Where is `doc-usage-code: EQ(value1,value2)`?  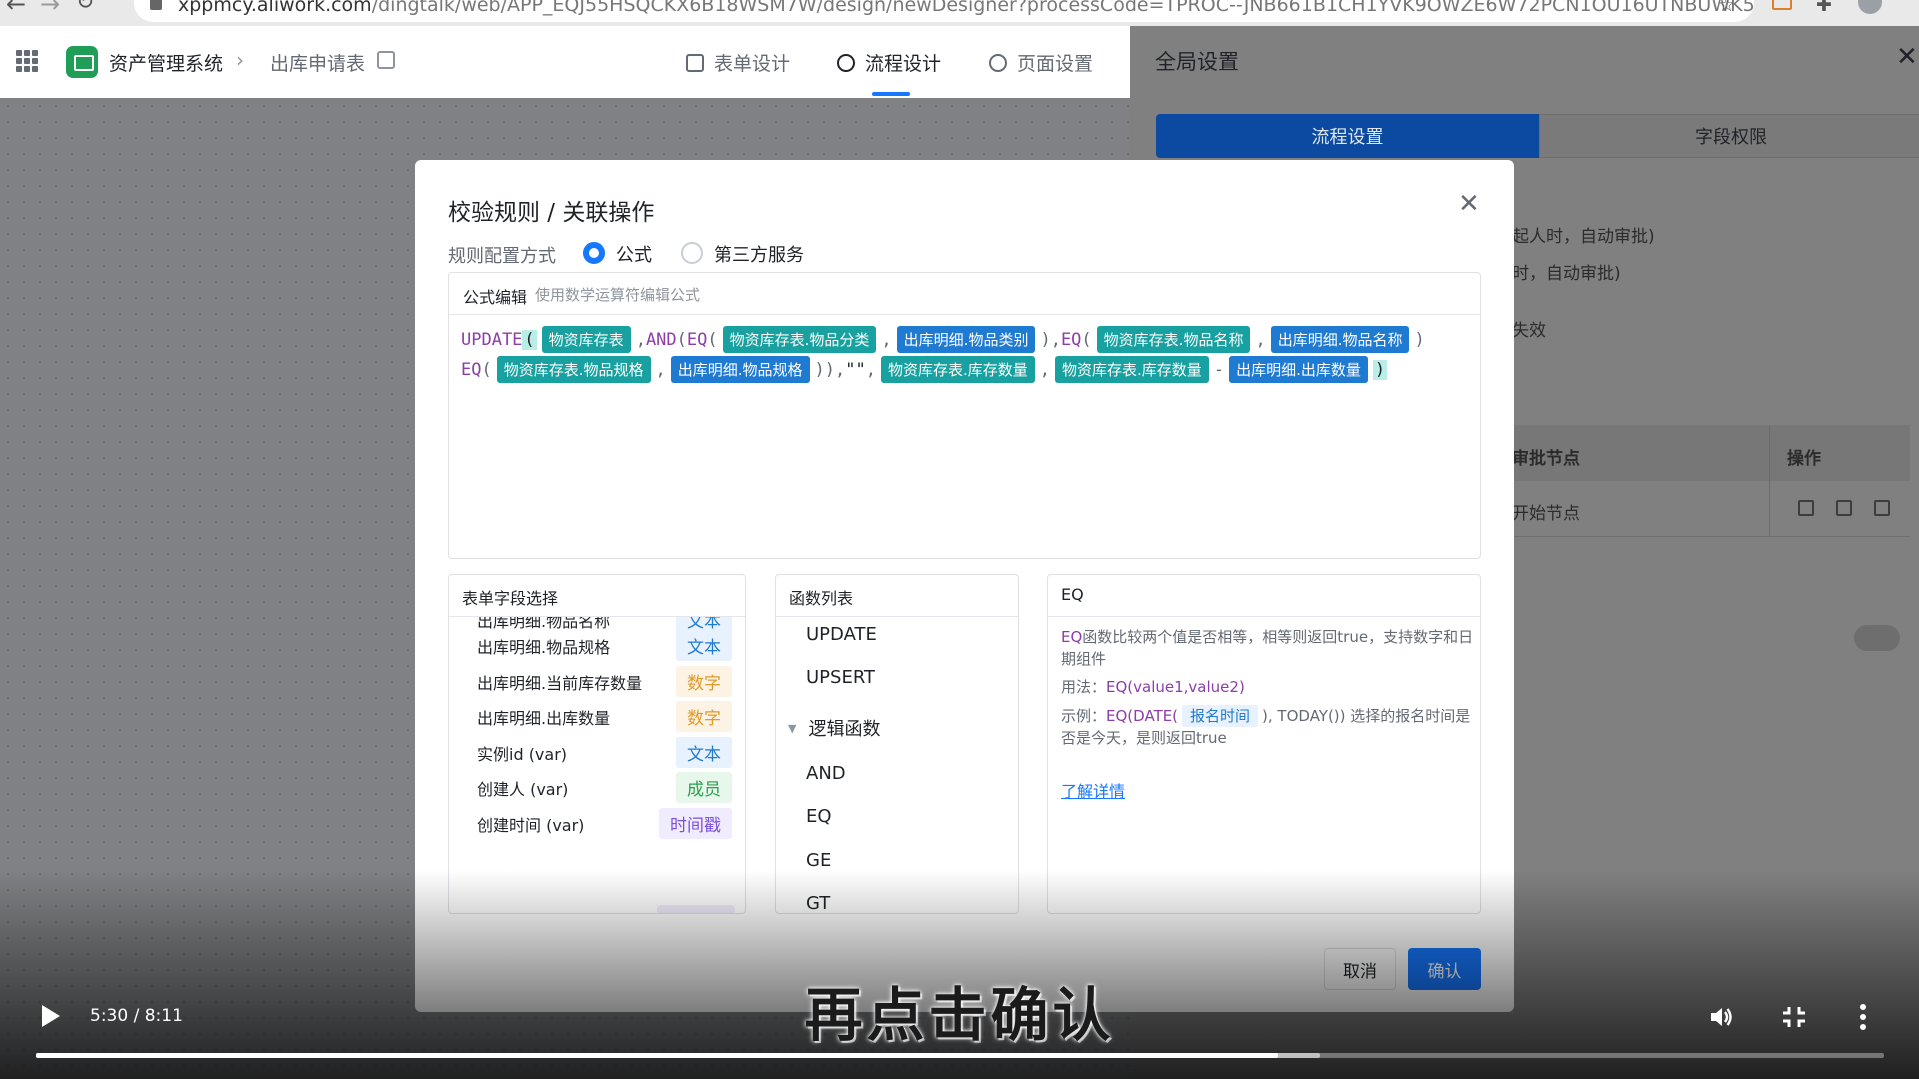 doc-usage-code: EQ(value1,value2) is located at coordinates (1175, 687).